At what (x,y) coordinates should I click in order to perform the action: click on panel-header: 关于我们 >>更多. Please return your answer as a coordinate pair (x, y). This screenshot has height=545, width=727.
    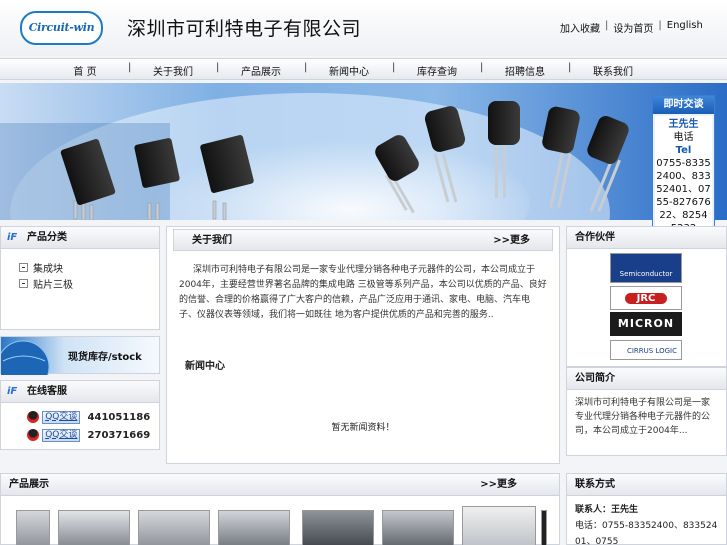
    Looking at the image, I should click on (363, 240).